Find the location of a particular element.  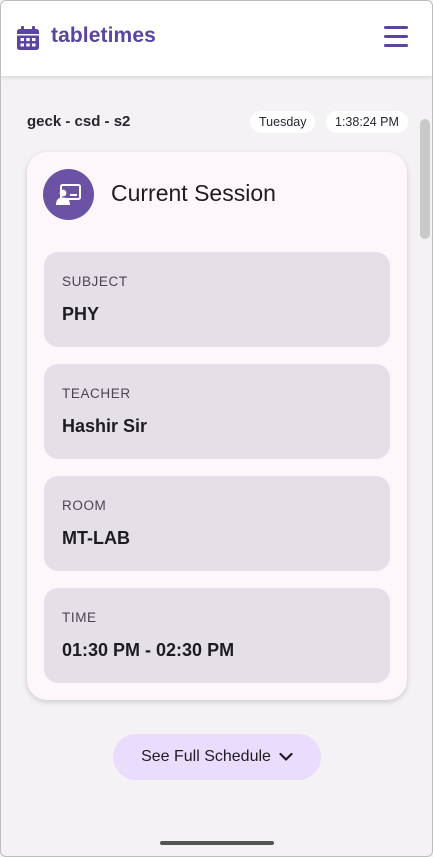

home-indicator is located at coordinates (217, 843).